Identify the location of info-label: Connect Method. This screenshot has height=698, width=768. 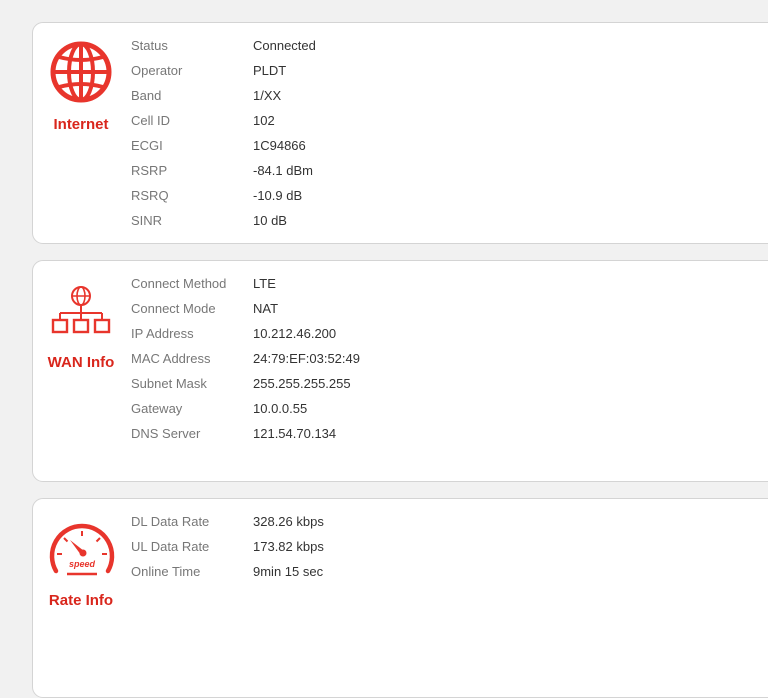
(179, 283).